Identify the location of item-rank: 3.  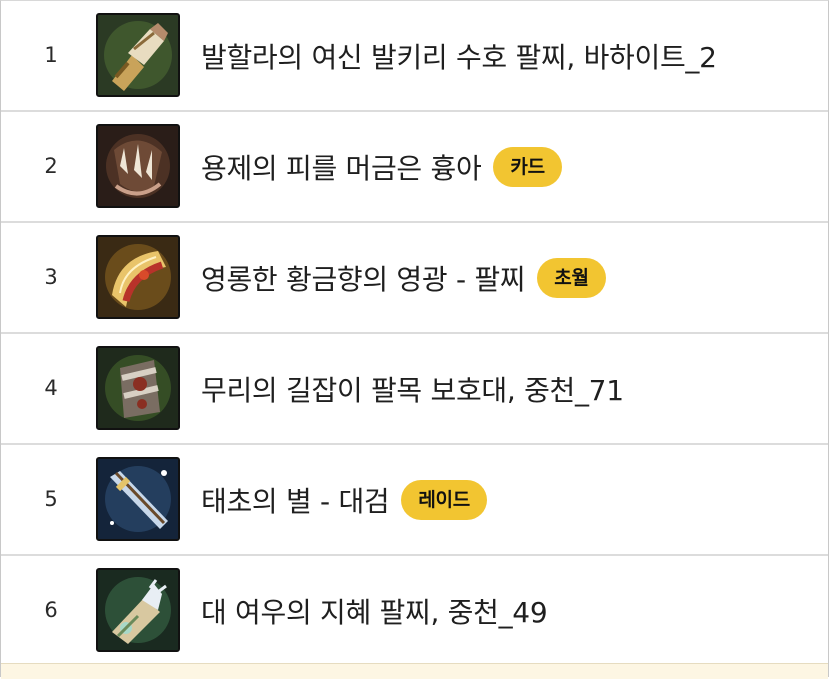
(51, 277).